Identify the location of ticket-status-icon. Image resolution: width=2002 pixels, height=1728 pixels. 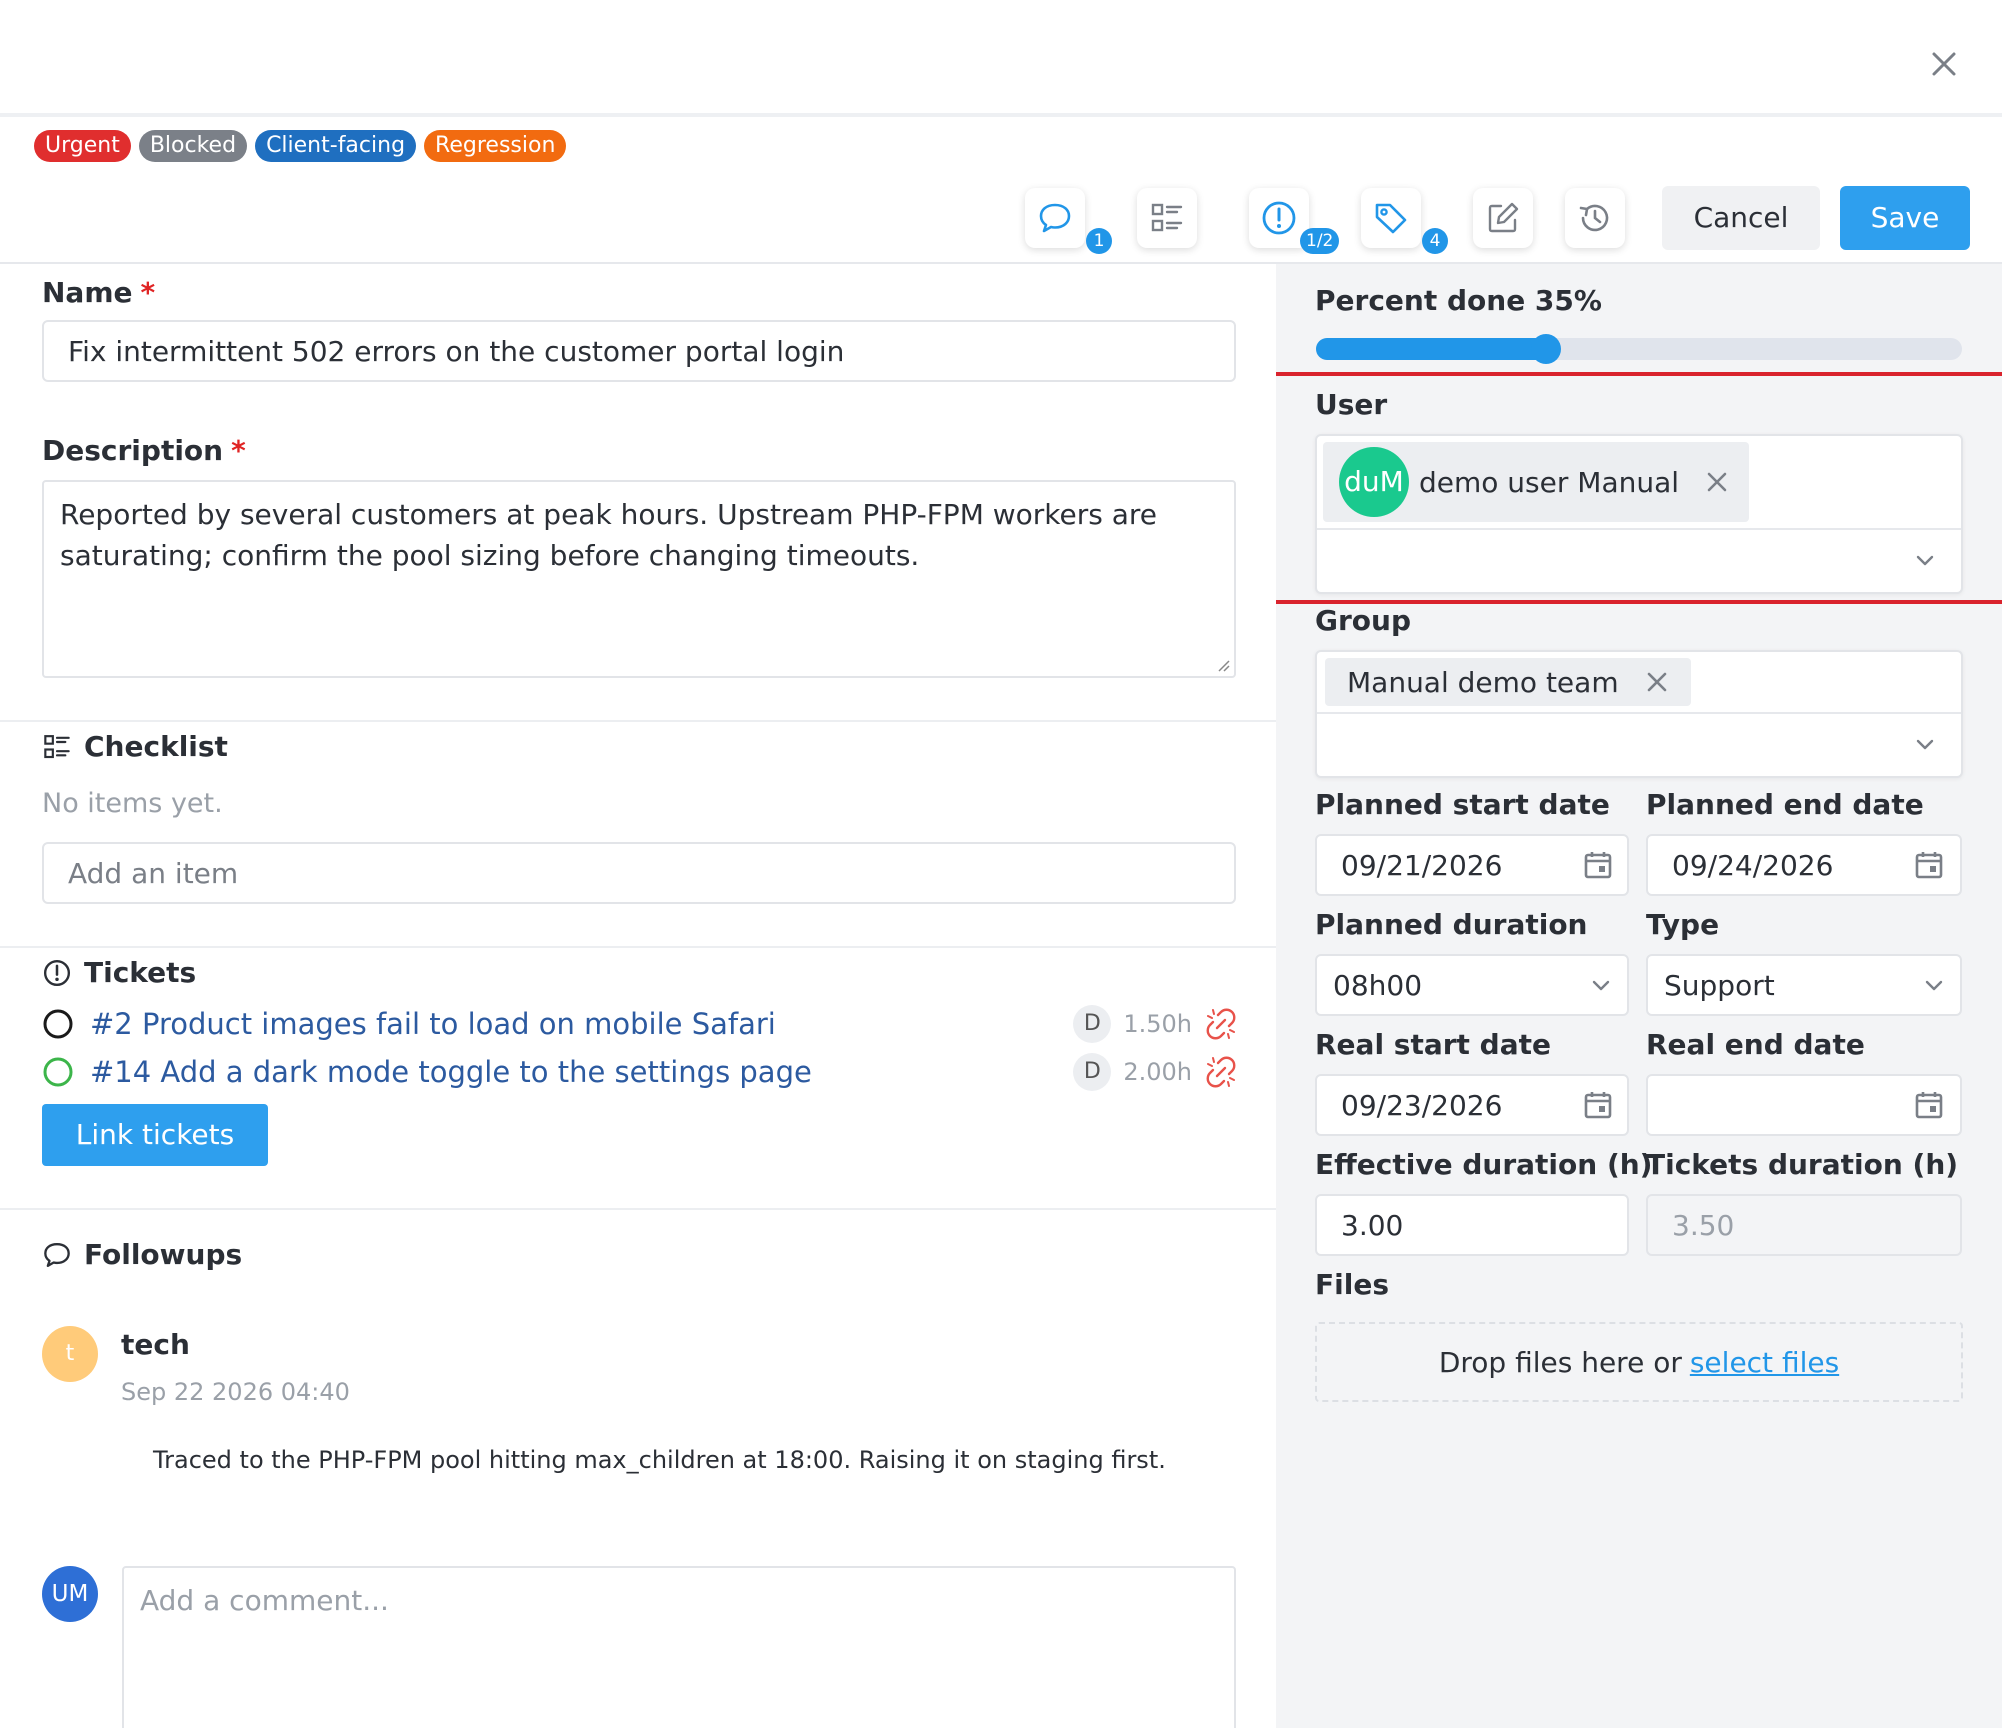
(58, 1024).